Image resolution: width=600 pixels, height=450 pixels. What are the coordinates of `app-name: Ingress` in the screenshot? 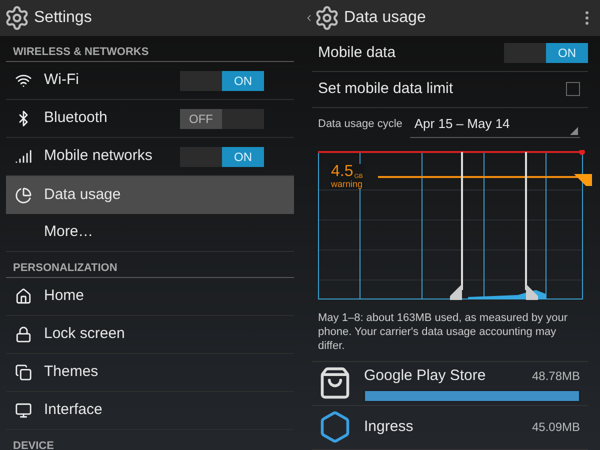 It's located at (389, 427).